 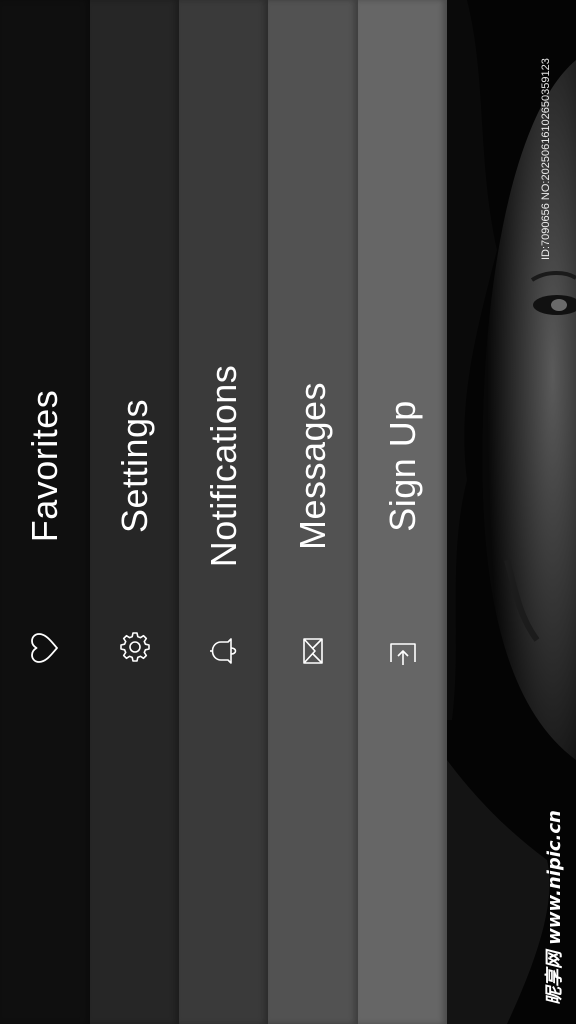 What do you see at coordinates (313, 651) in the screenshot?
I see `envelope-icon` at bounding box center [313, 651].